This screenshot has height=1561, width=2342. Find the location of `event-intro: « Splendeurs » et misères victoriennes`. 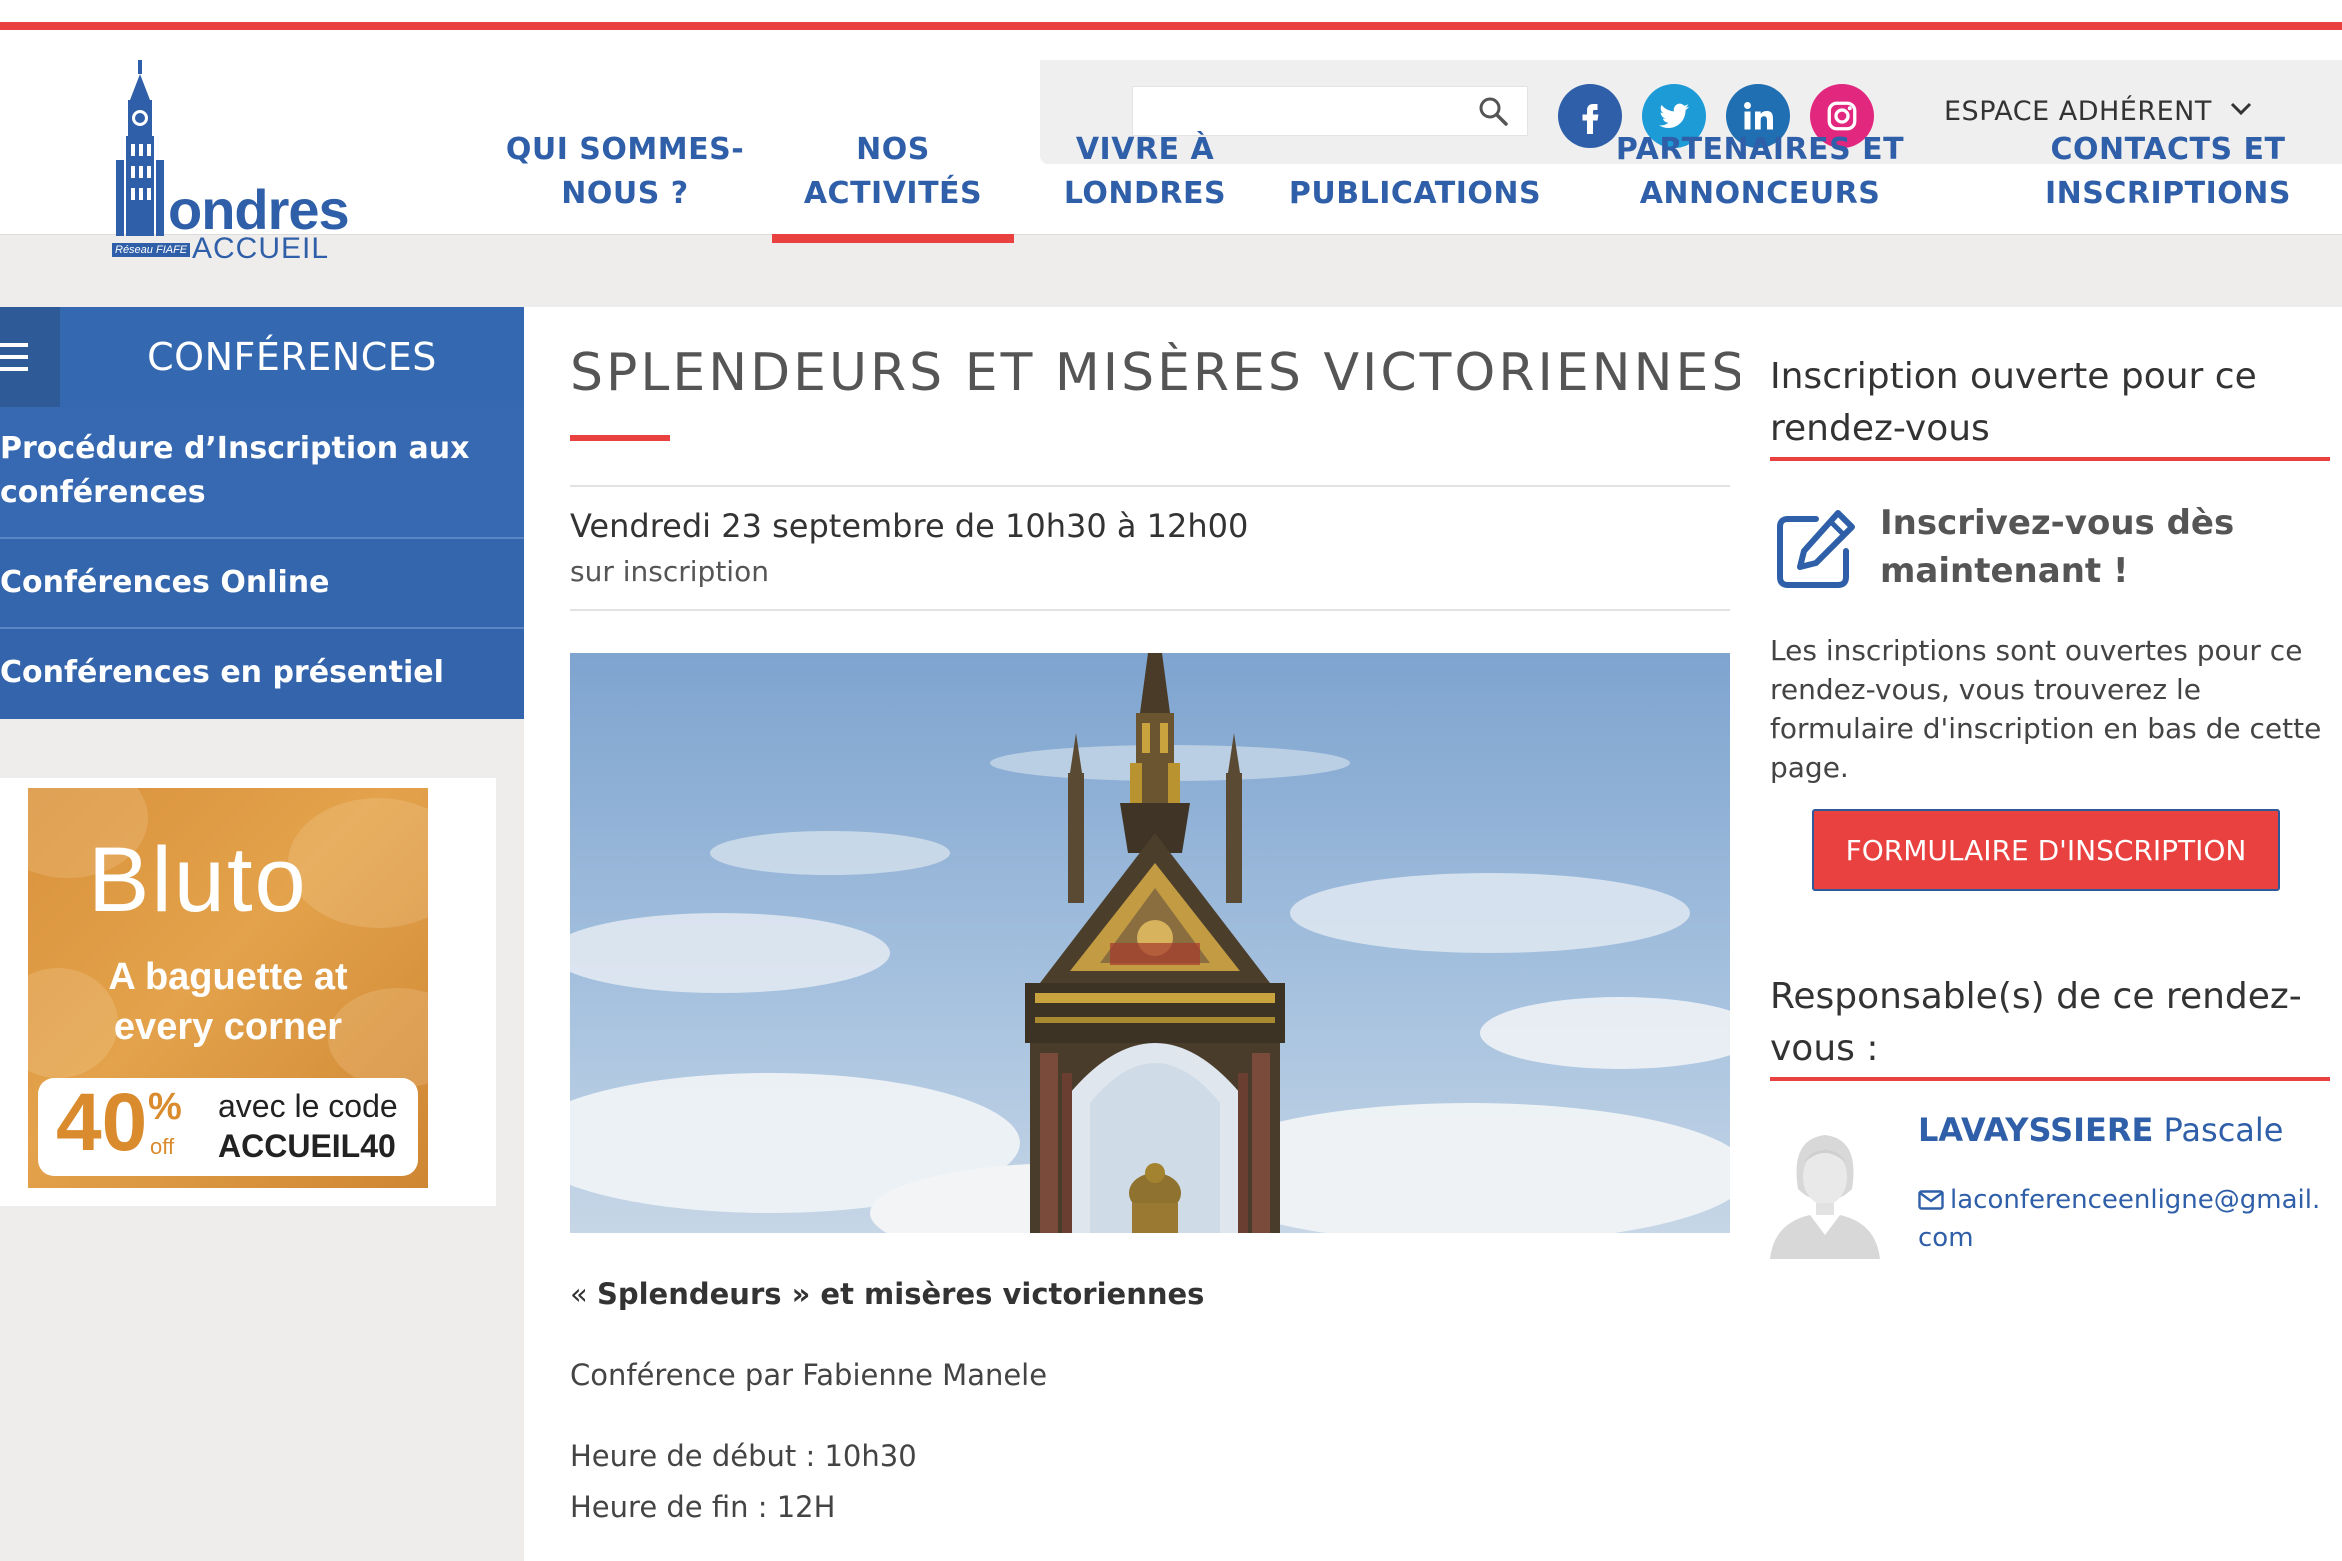

event-intro: « Splendeurs » et misères victoriennes is located at coordinates (887, 1294).